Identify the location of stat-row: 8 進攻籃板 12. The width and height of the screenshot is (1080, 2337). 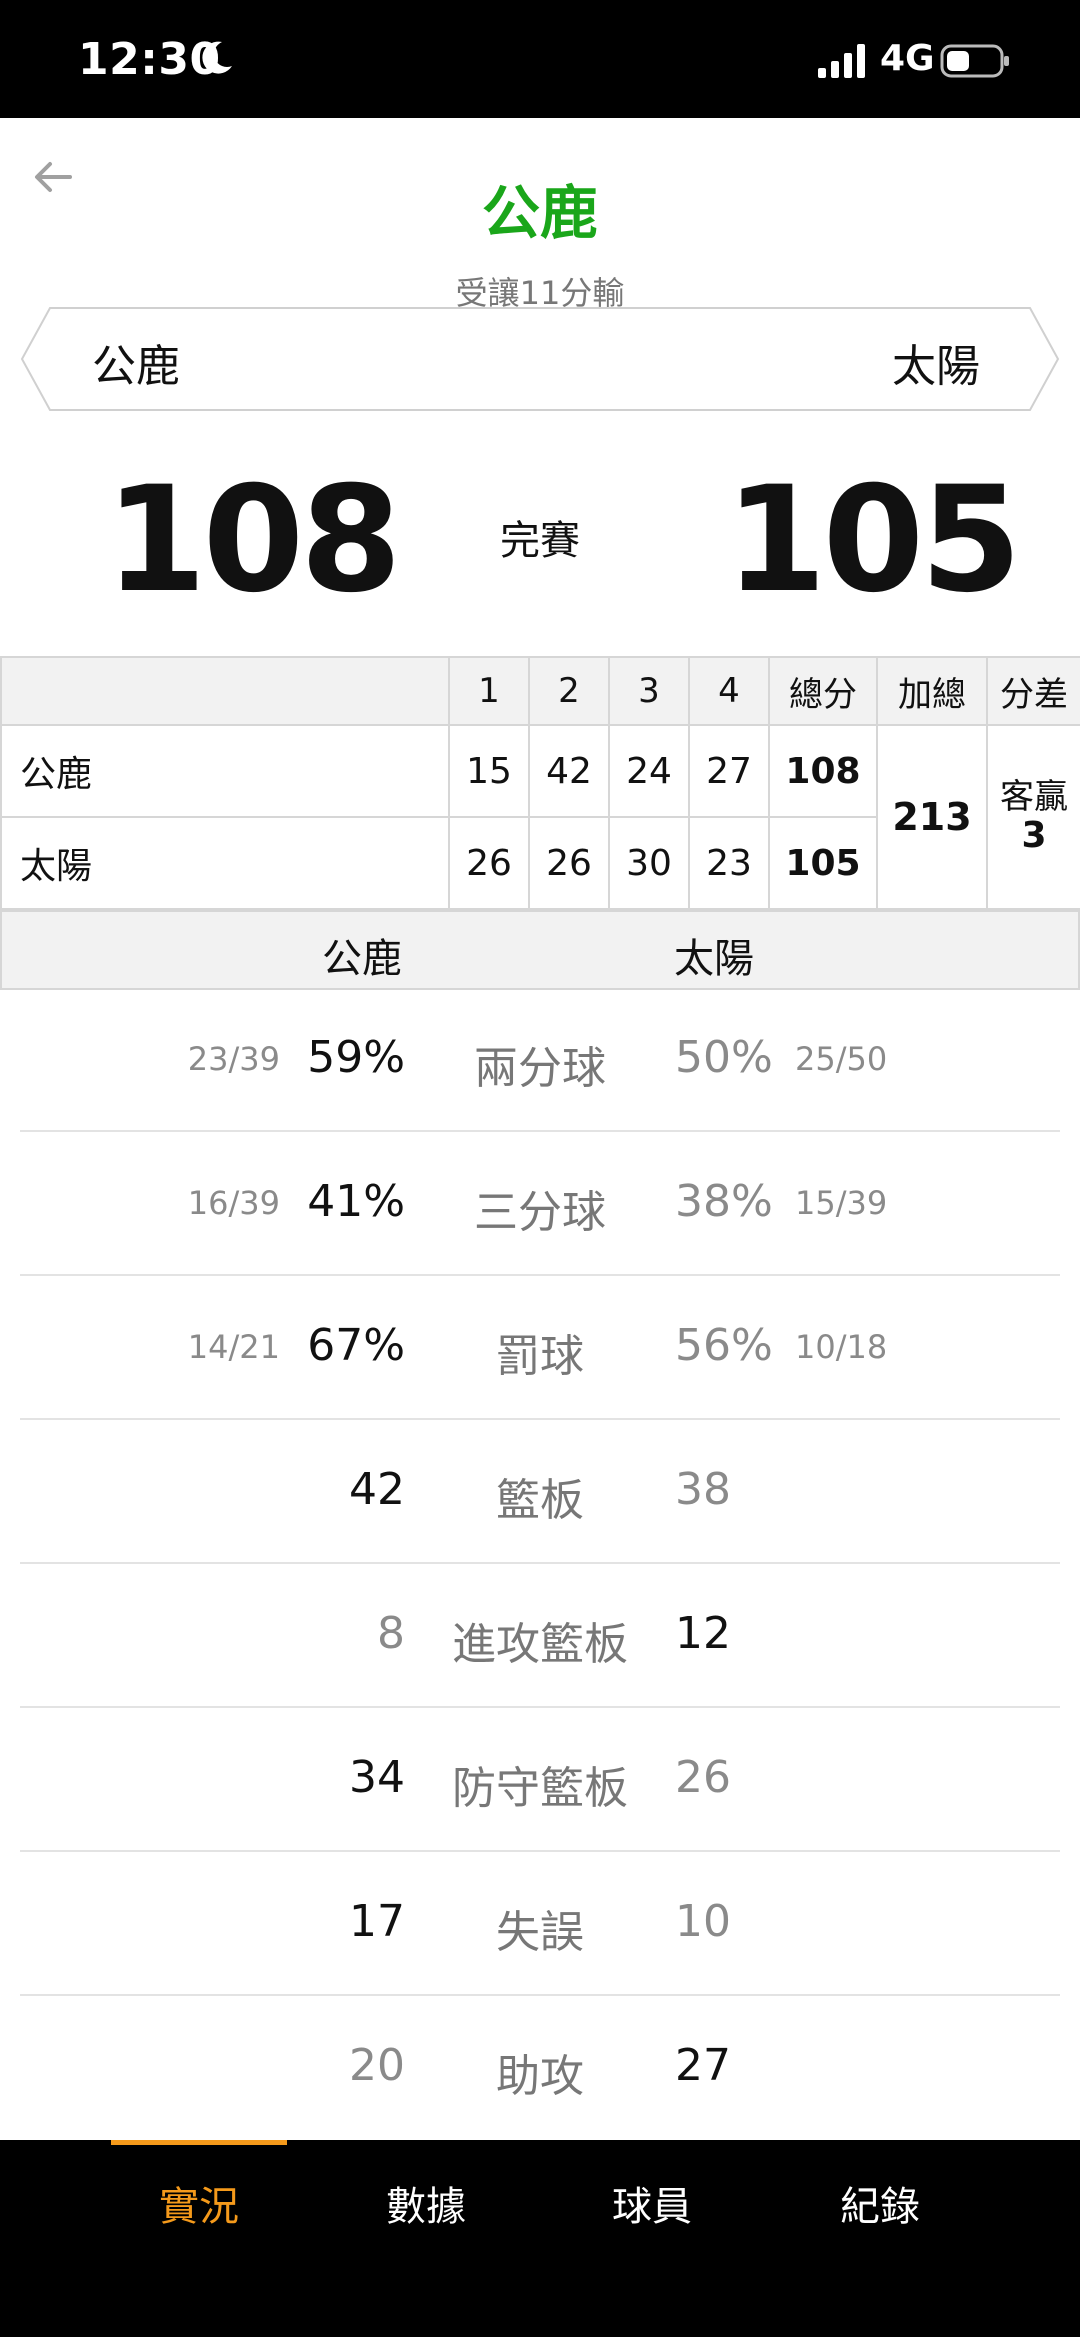
(540, 1636).